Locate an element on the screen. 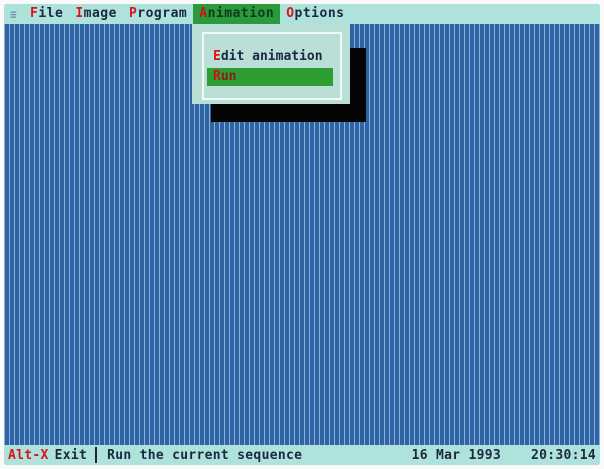 This screenshot has width=604, height=469. menu-item-edit-animation: Edit animation is located at coordinates (270, 57).